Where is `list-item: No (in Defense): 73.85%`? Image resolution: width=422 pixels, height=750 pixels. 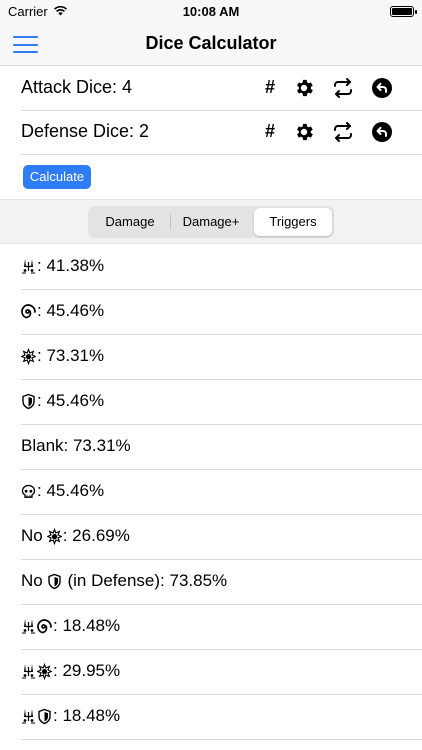 list-item: No (in Defense): 73.85% is located at coordinates (221, 582).